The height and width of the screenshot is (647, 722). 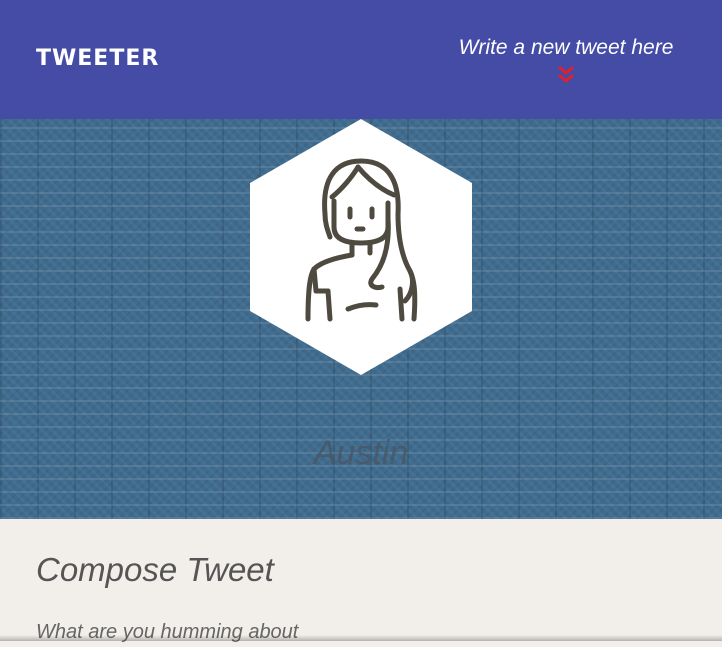 I want to click on write-tweet-link: Write a new tweet here, so click(x=566, y=59).